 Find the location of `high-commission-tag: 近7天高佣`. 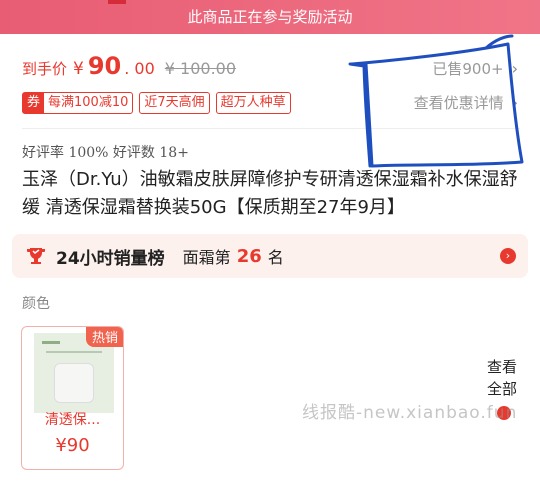

high-commission-tag: 近7天高佣 is located at coordinates (174, 103).